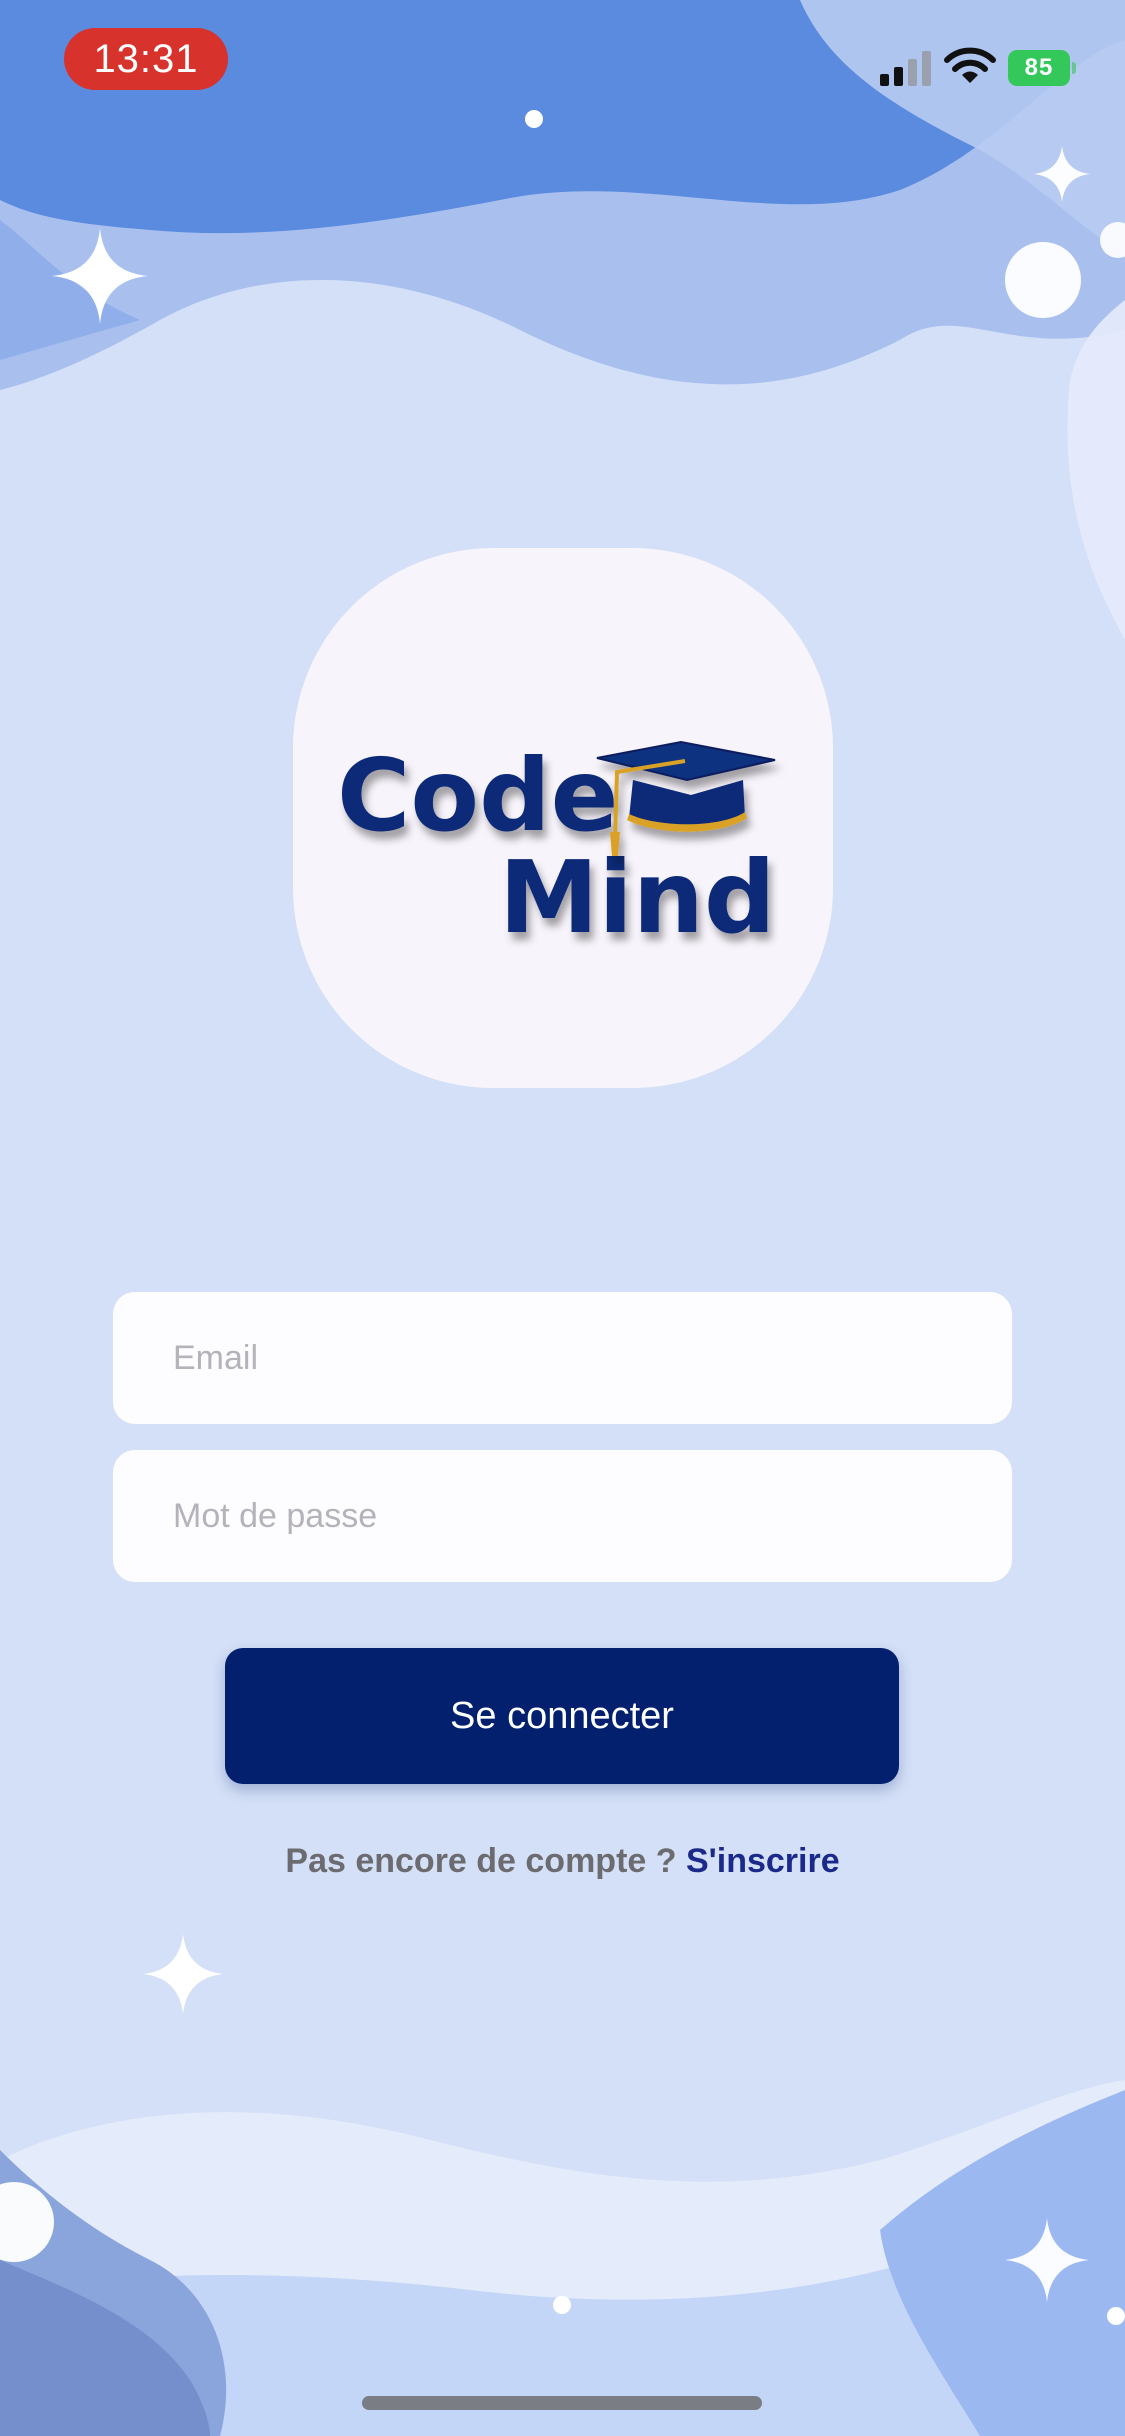 The width and height of the screenshot is (1125, 2436). Describe the element at coordinates (637, 897) in the screenshot. I see `logo-text-mind: Mind` at that location.